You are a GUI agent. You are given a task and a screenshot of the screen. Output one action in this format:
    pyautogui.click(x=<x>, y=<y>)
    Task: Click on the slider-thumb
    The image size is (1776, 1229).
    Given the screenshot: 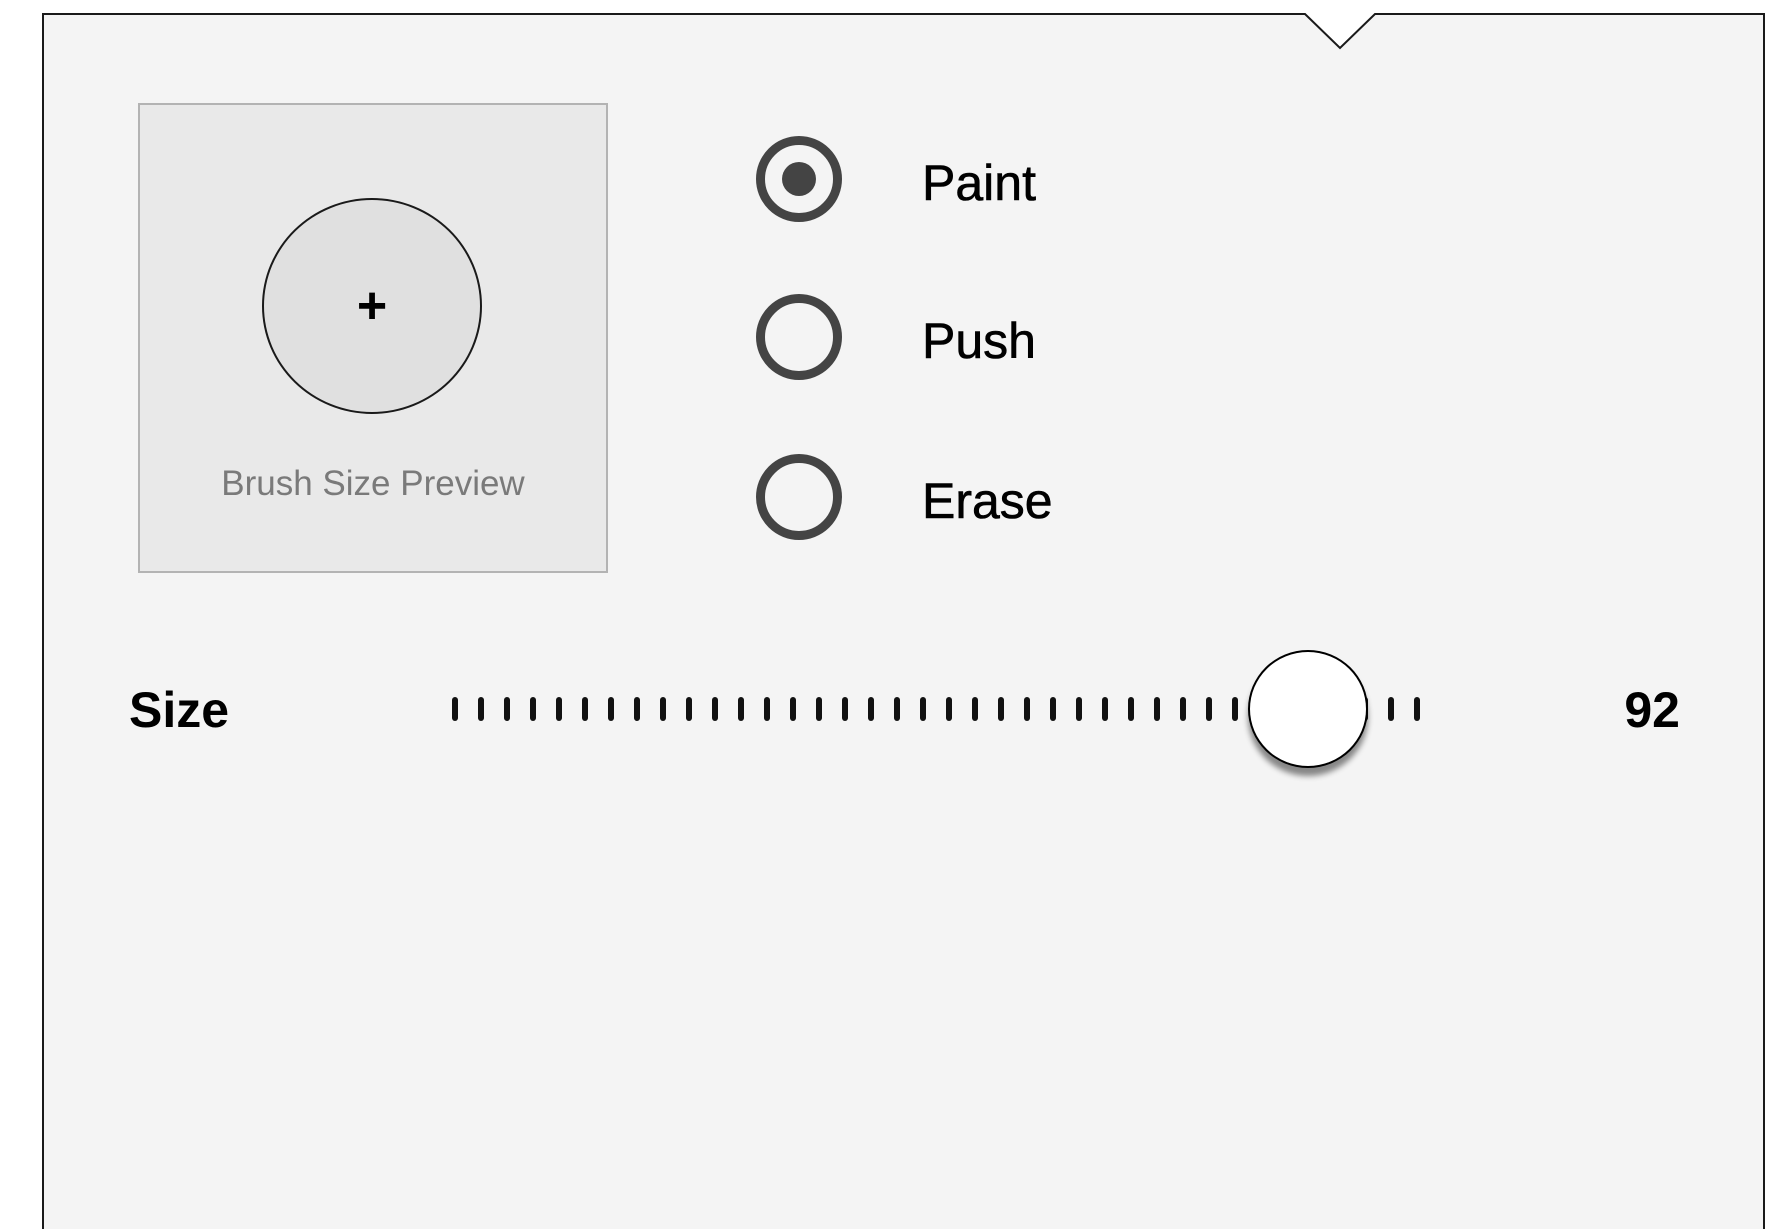 What is the action you would take?
    pyautogui.click(x=1308, y=709)
    